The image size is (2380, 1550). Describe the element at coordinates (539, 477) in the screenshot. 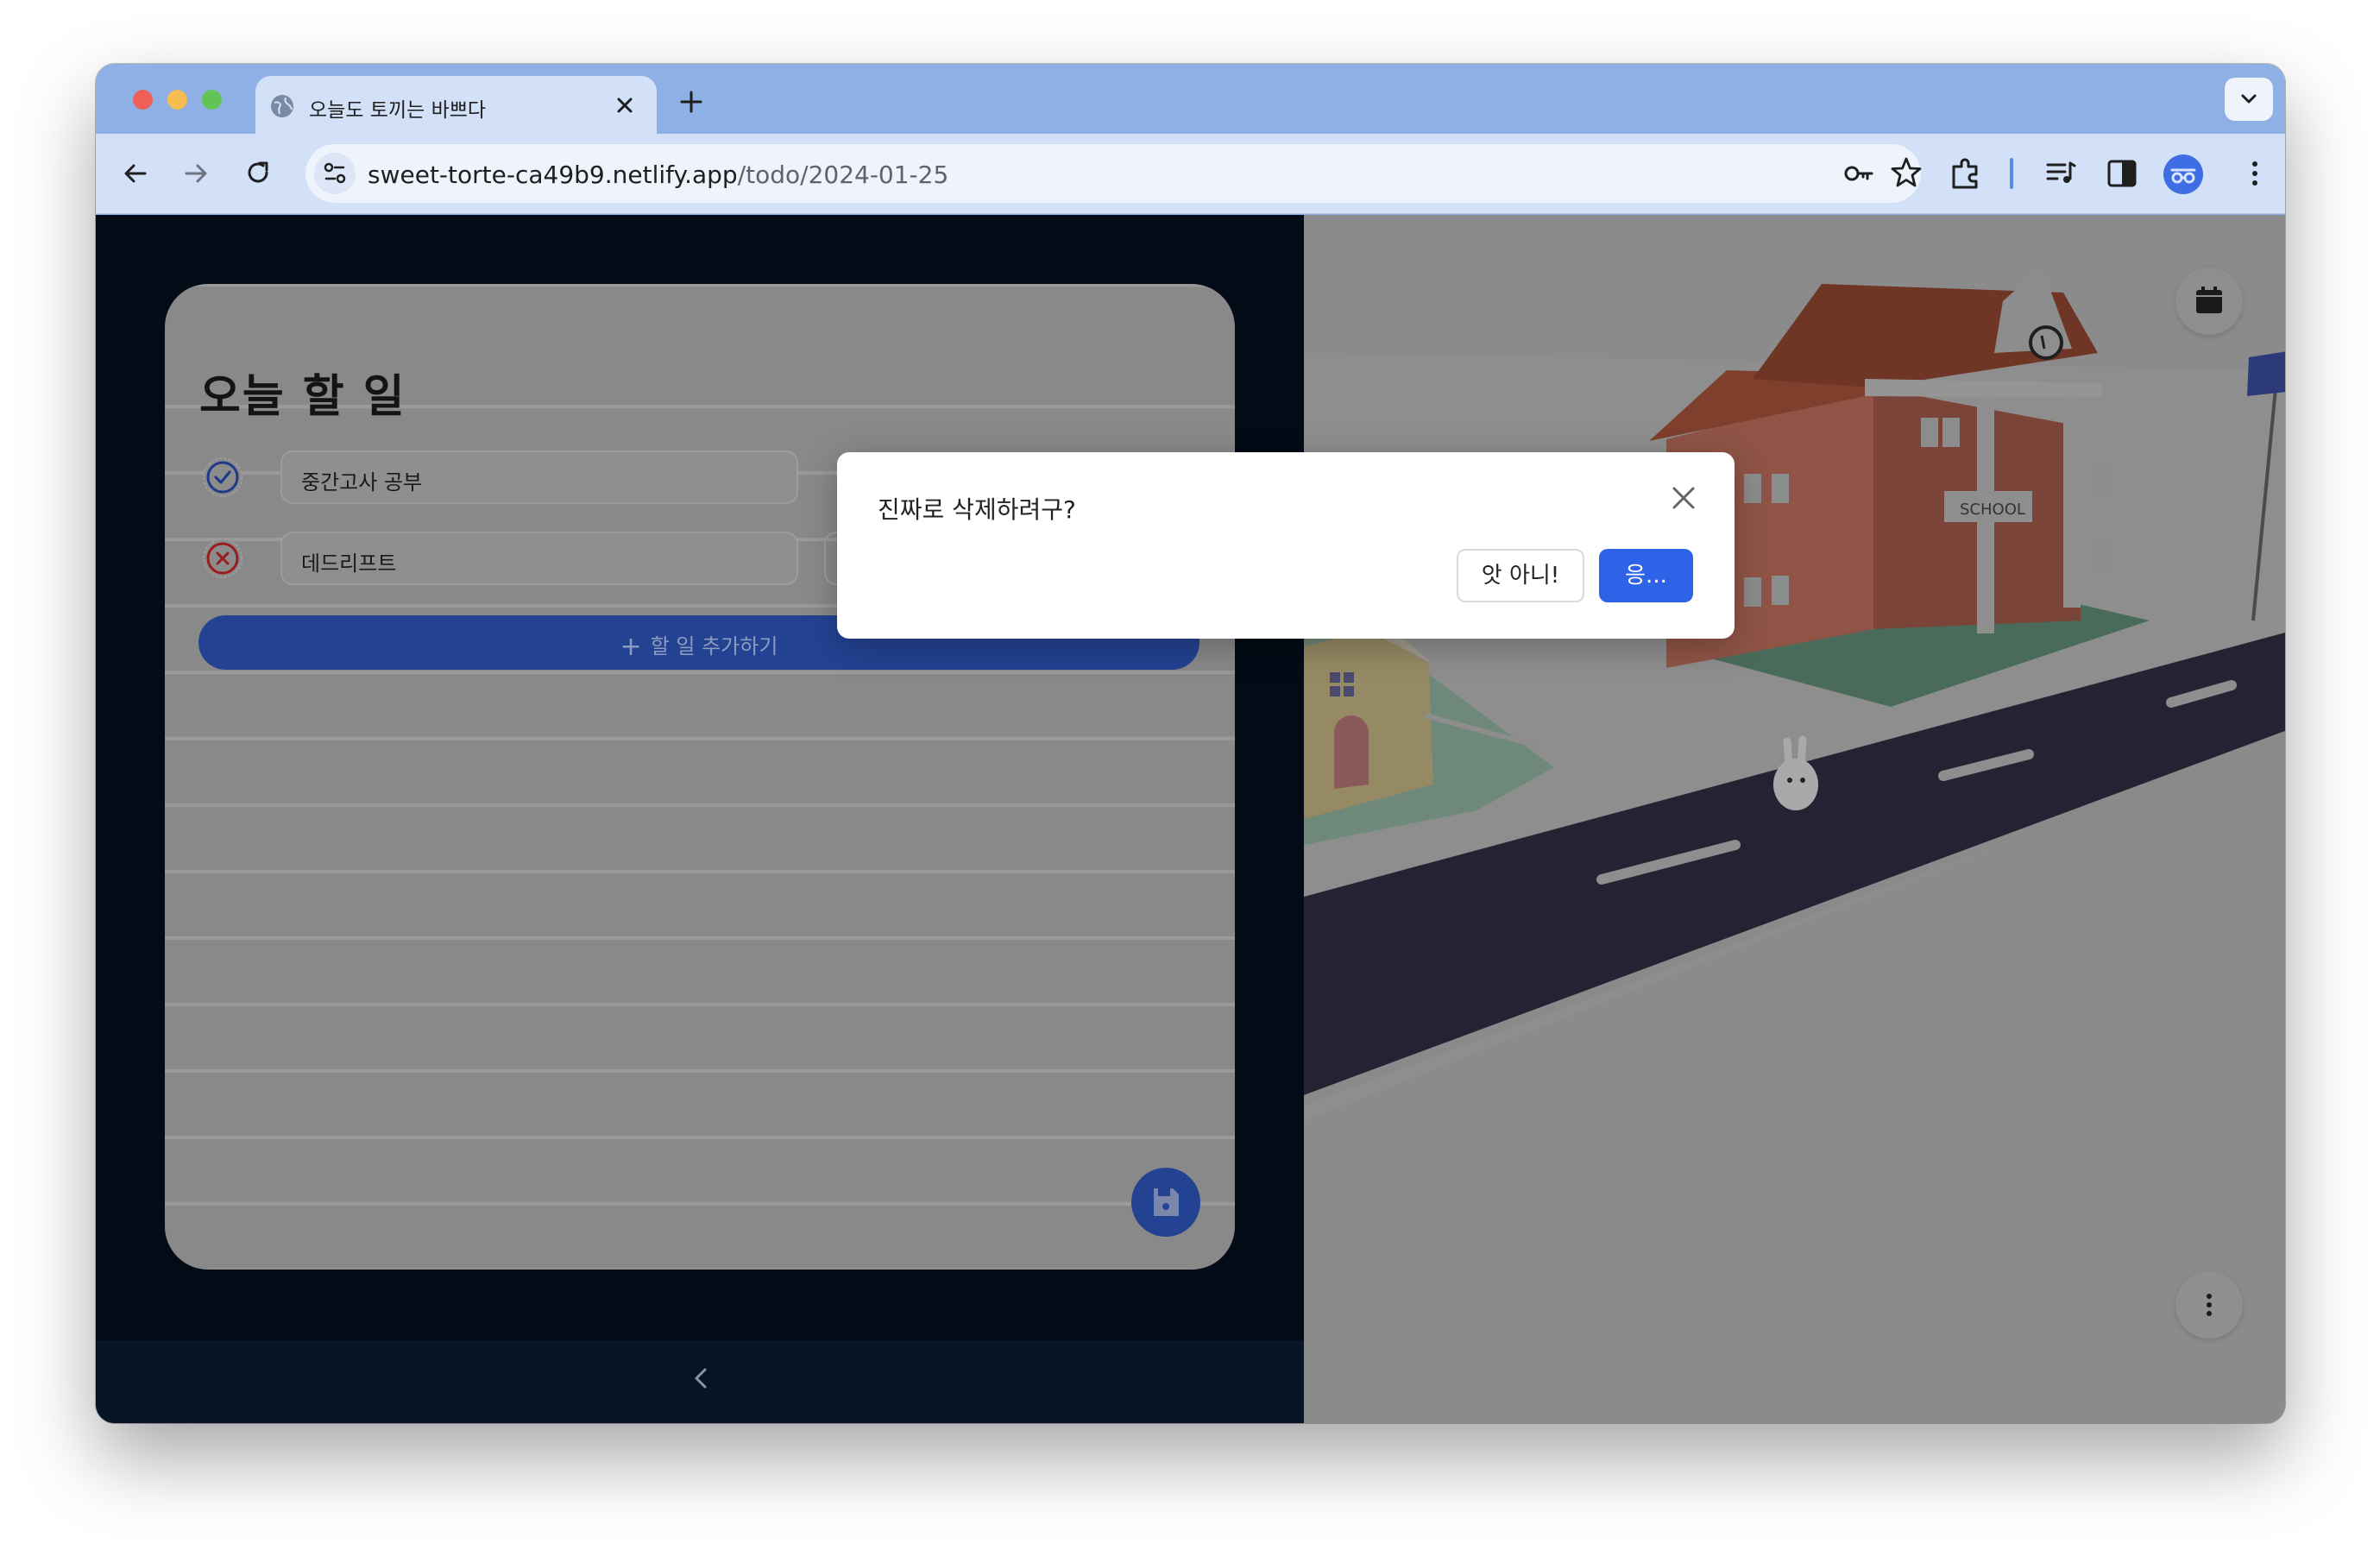

I see `todo-item-input: 중간고사 공부` at that location.